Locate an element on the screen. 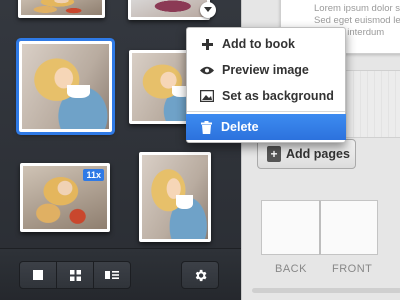  eye-icon is located at coordinates (207, 70).